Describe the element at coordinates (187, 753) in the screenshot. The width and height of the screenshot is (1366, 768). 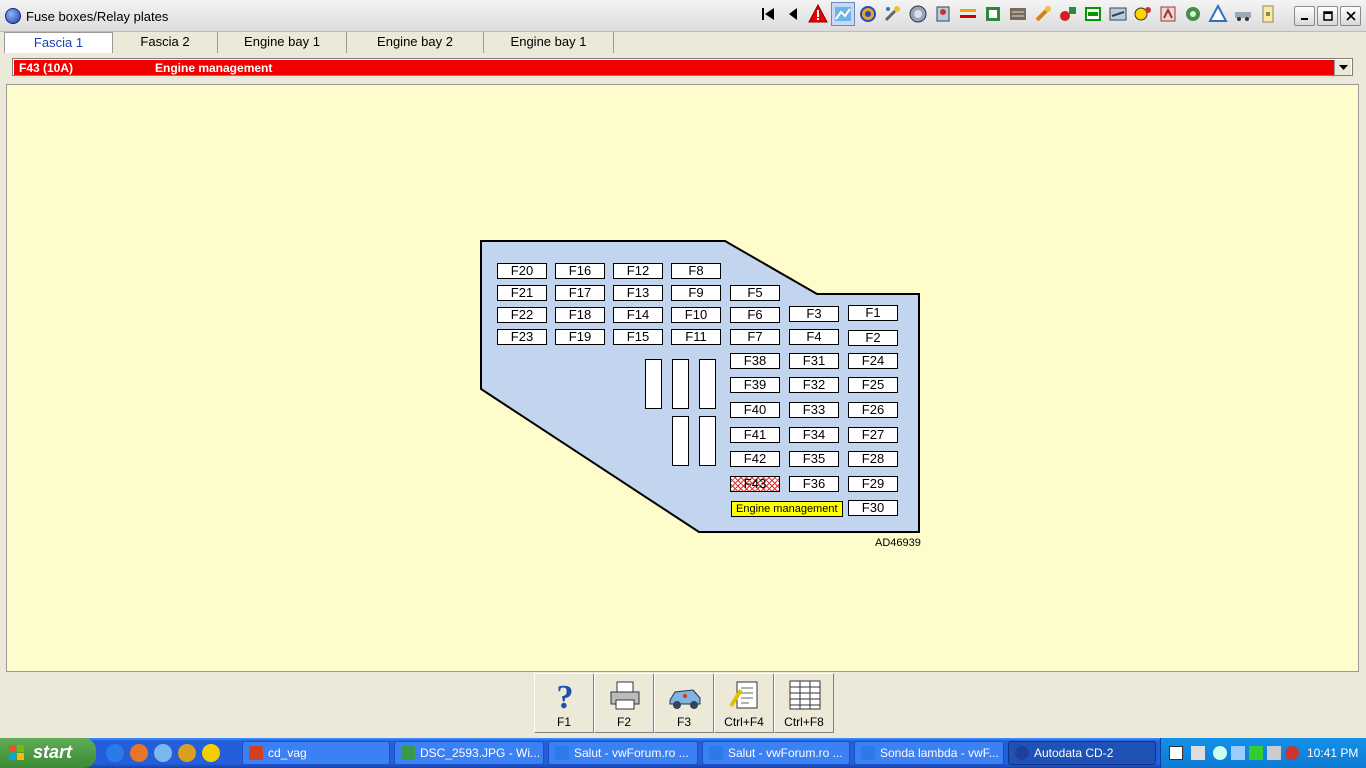
I see `application-icon` at that location.